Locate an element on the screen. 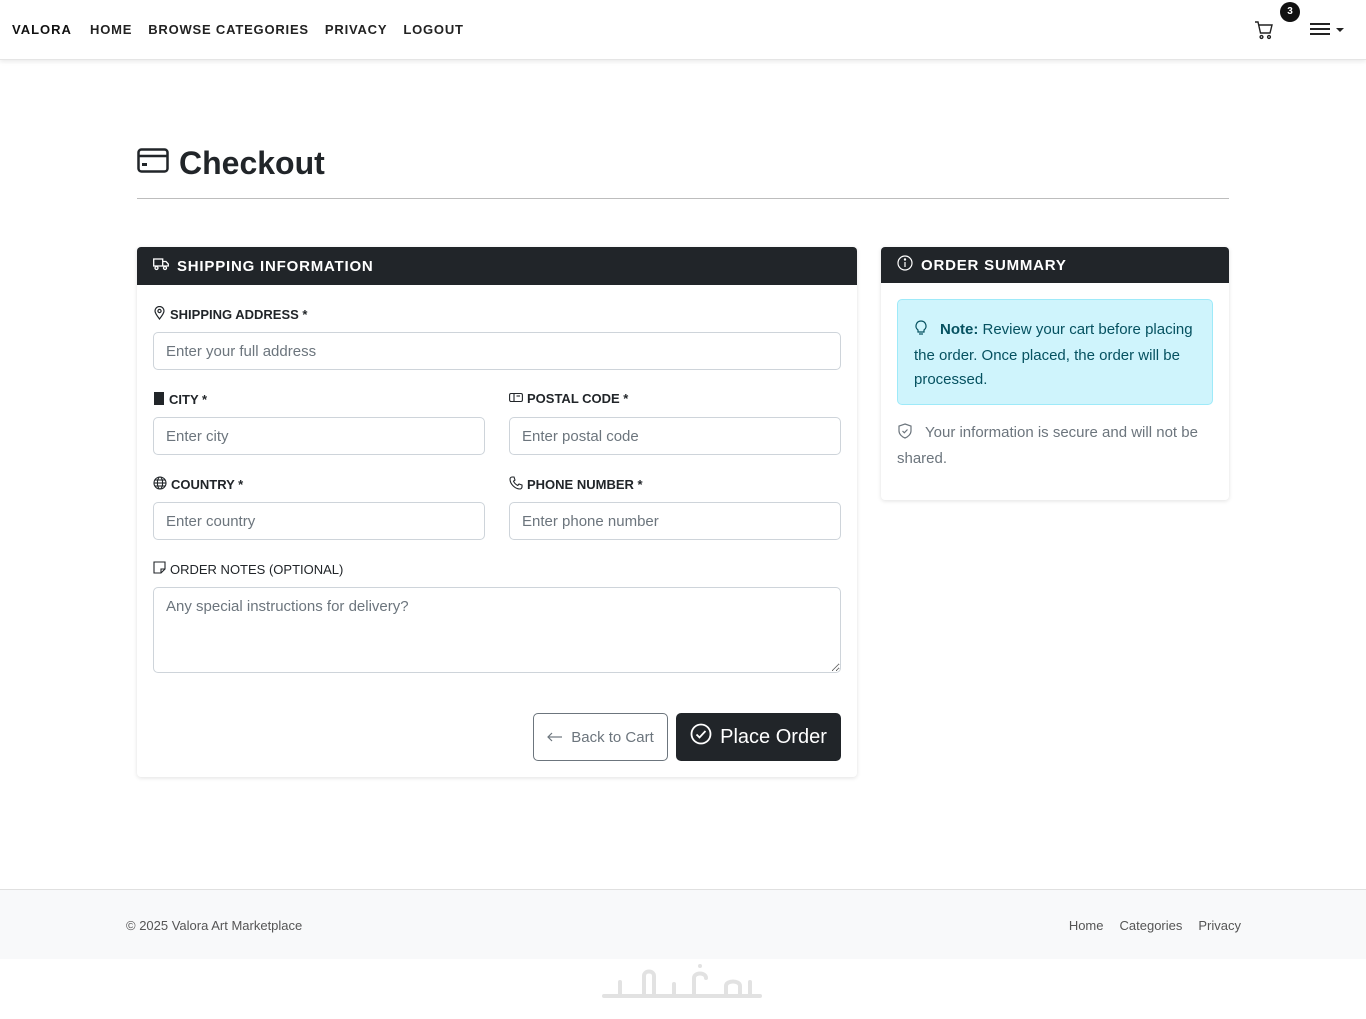 The height and width of the screenshot is (1019, 1366). brand-logo: VALORA is located at coordinates (42, 29).